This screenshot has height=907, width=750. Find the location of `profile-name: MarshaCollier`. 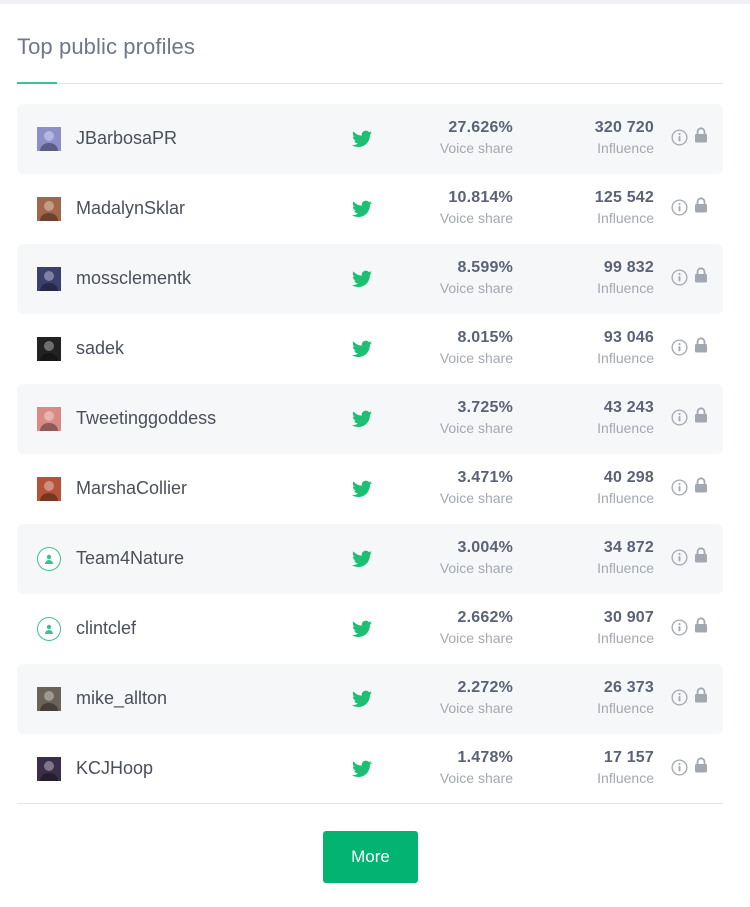

profile-name: MarshaCollier is located at coordinates (131, 488).